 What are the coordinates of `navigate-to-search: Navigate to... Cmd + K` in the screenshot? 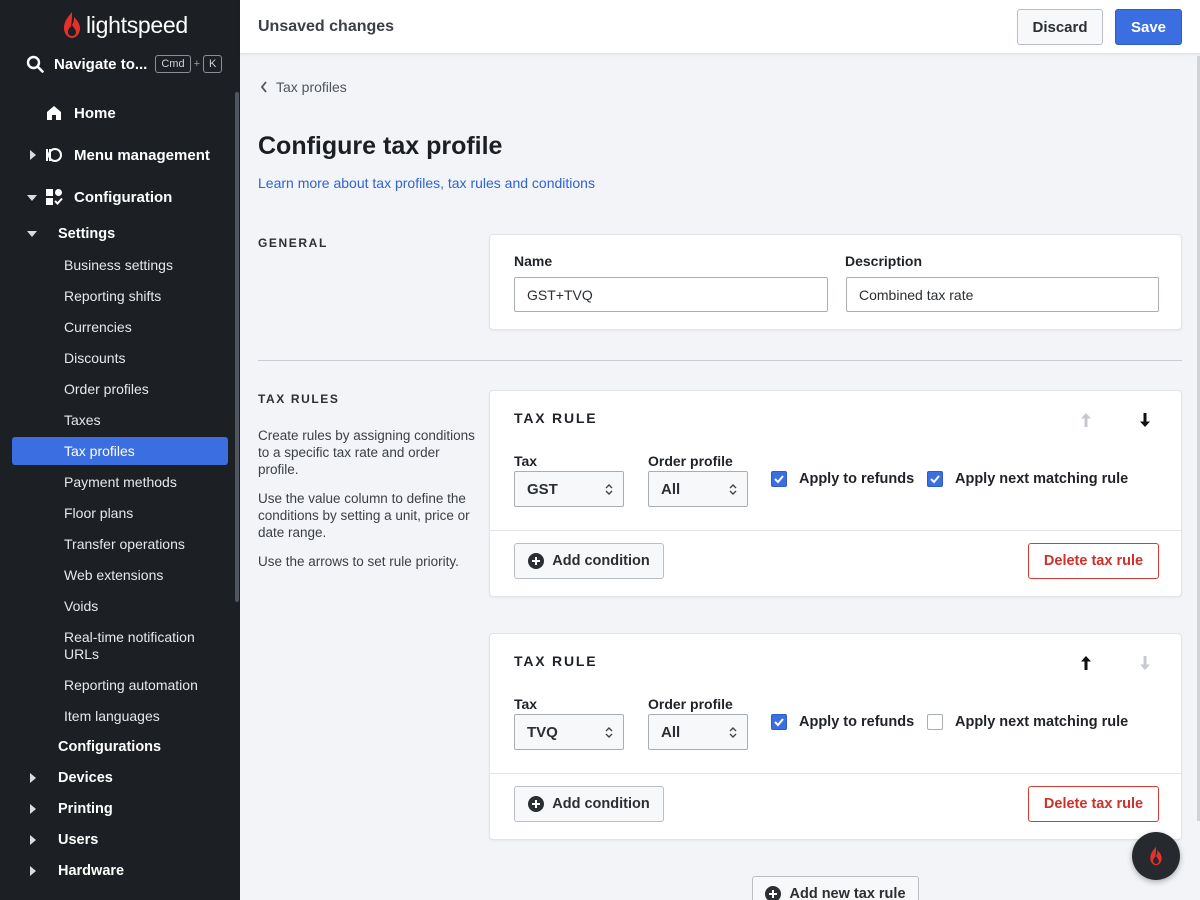 It's located at (124, 64).